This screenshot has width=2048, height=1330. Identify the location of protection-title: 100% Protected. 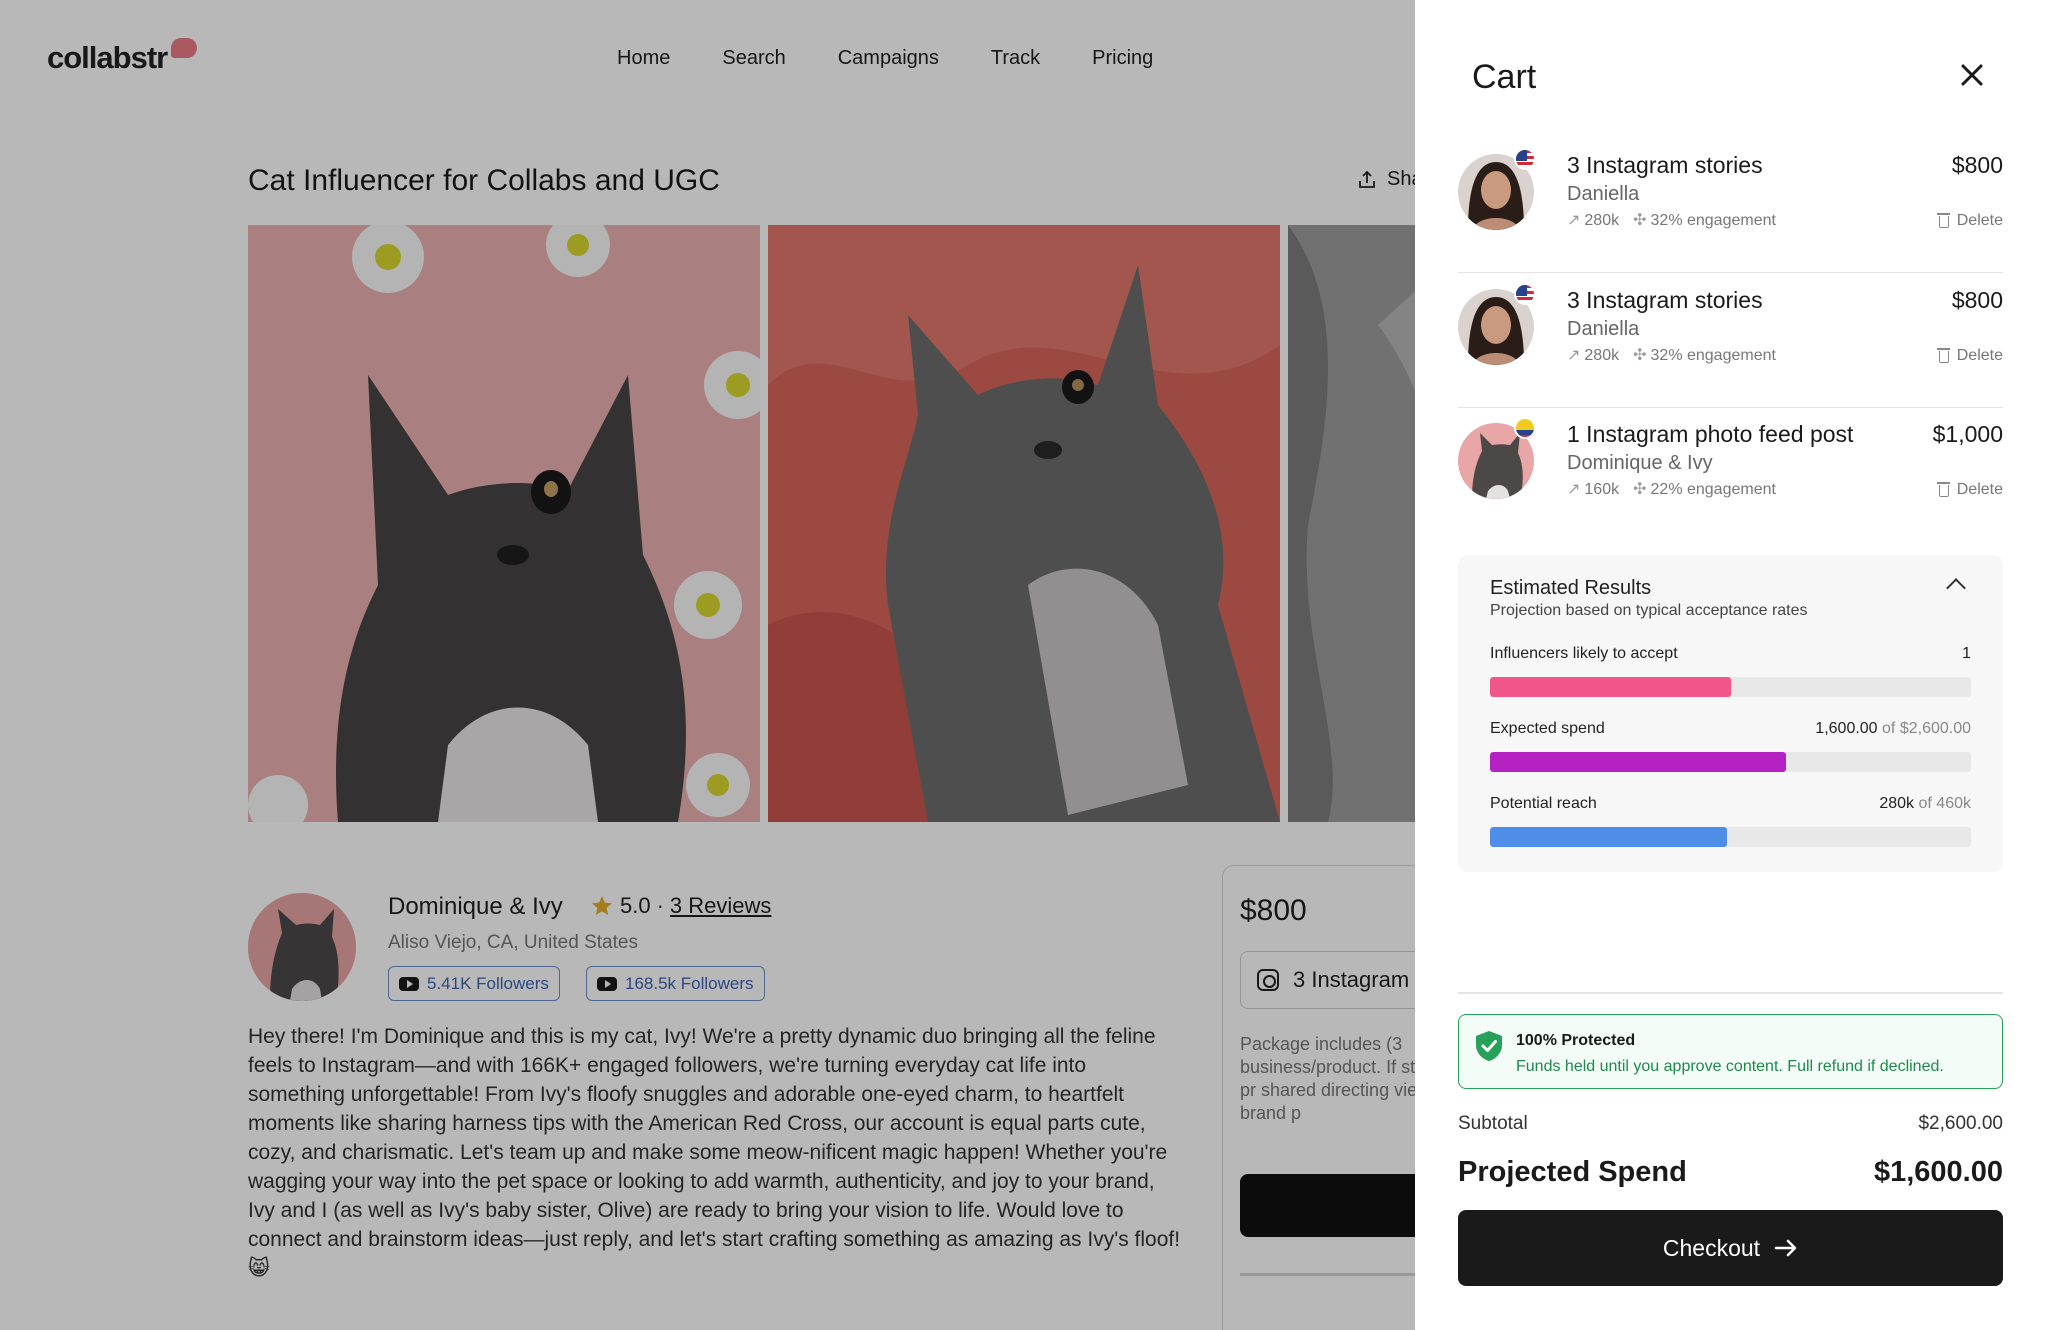
(1576, 1040).